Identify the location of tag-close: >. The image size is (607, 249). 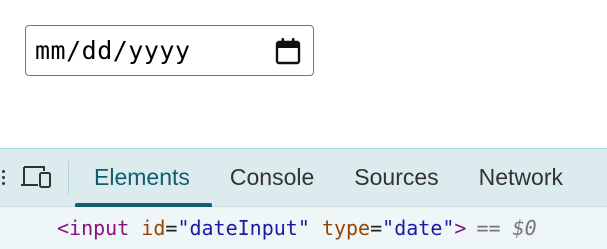
(460, 228).